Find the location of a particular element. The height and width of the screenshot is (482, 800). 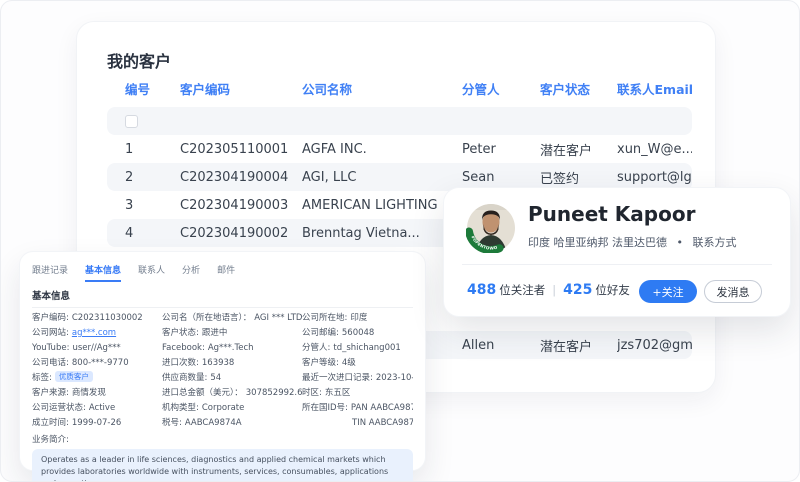

cell-code: C202304190003 is located at coordinates (234, 205).